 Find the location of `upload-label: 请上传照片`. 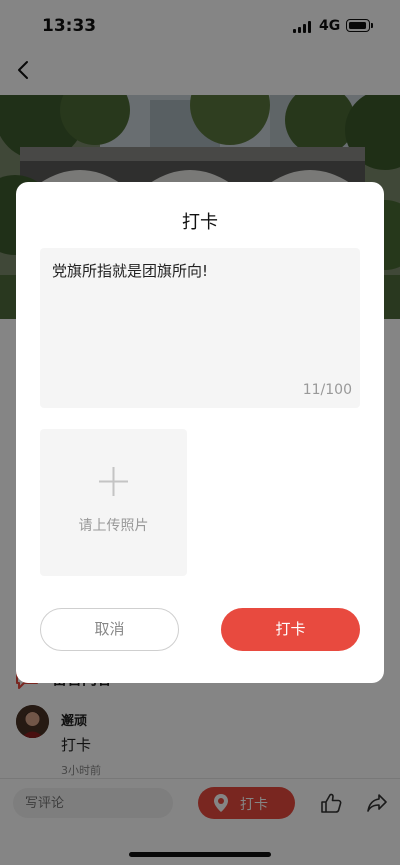

upload-label: 请上传照片 is located at coordinates (113, 526).